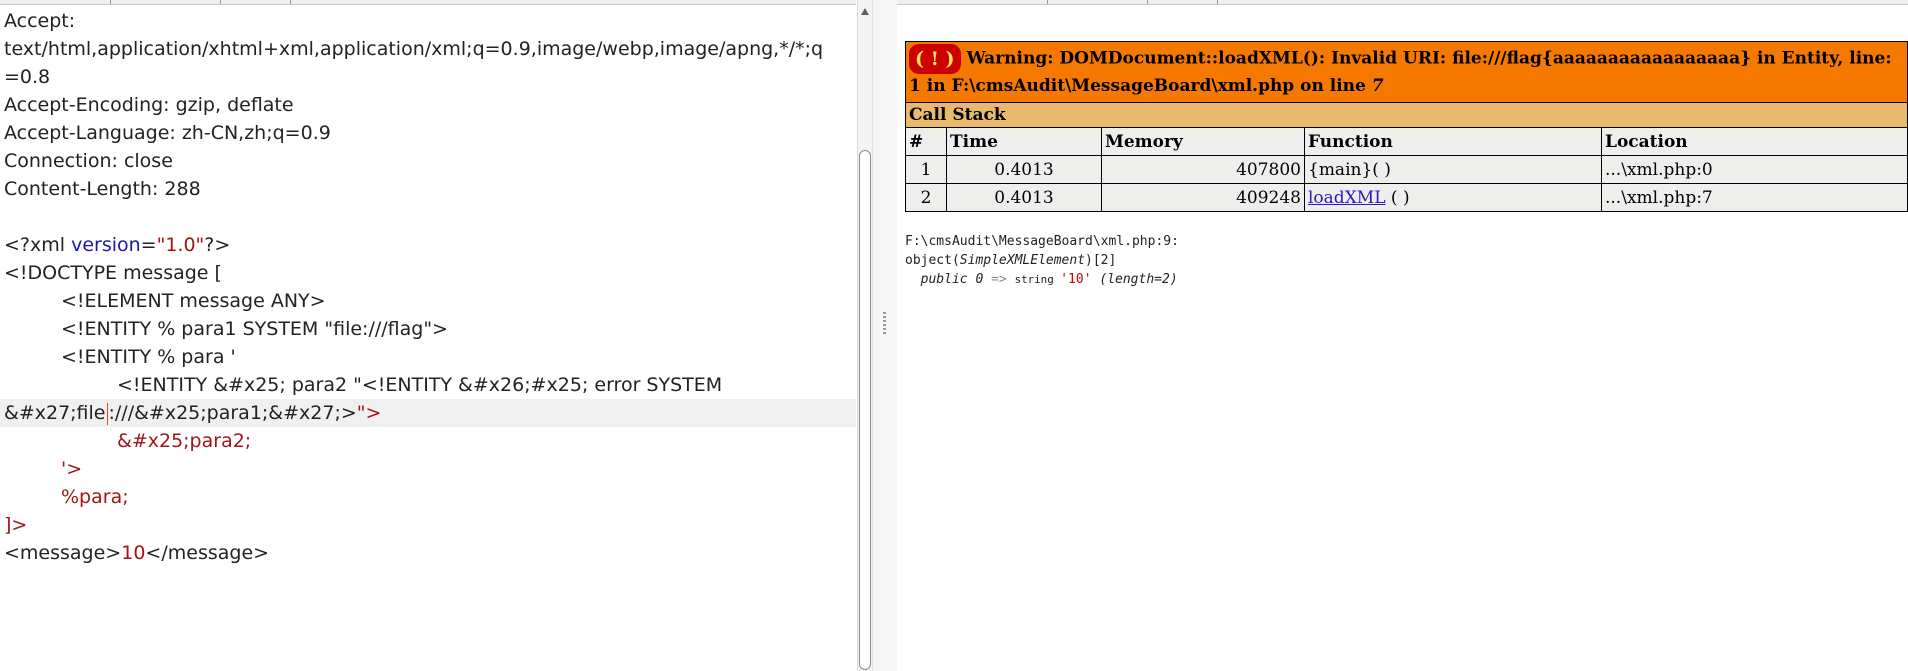 Image resolution: width=1908 pixels, height=671 pixels. What do you see at coordinates (72, 469) in the screenshot?
I see `para-close-line: '>` at bounding box center [72, 469].